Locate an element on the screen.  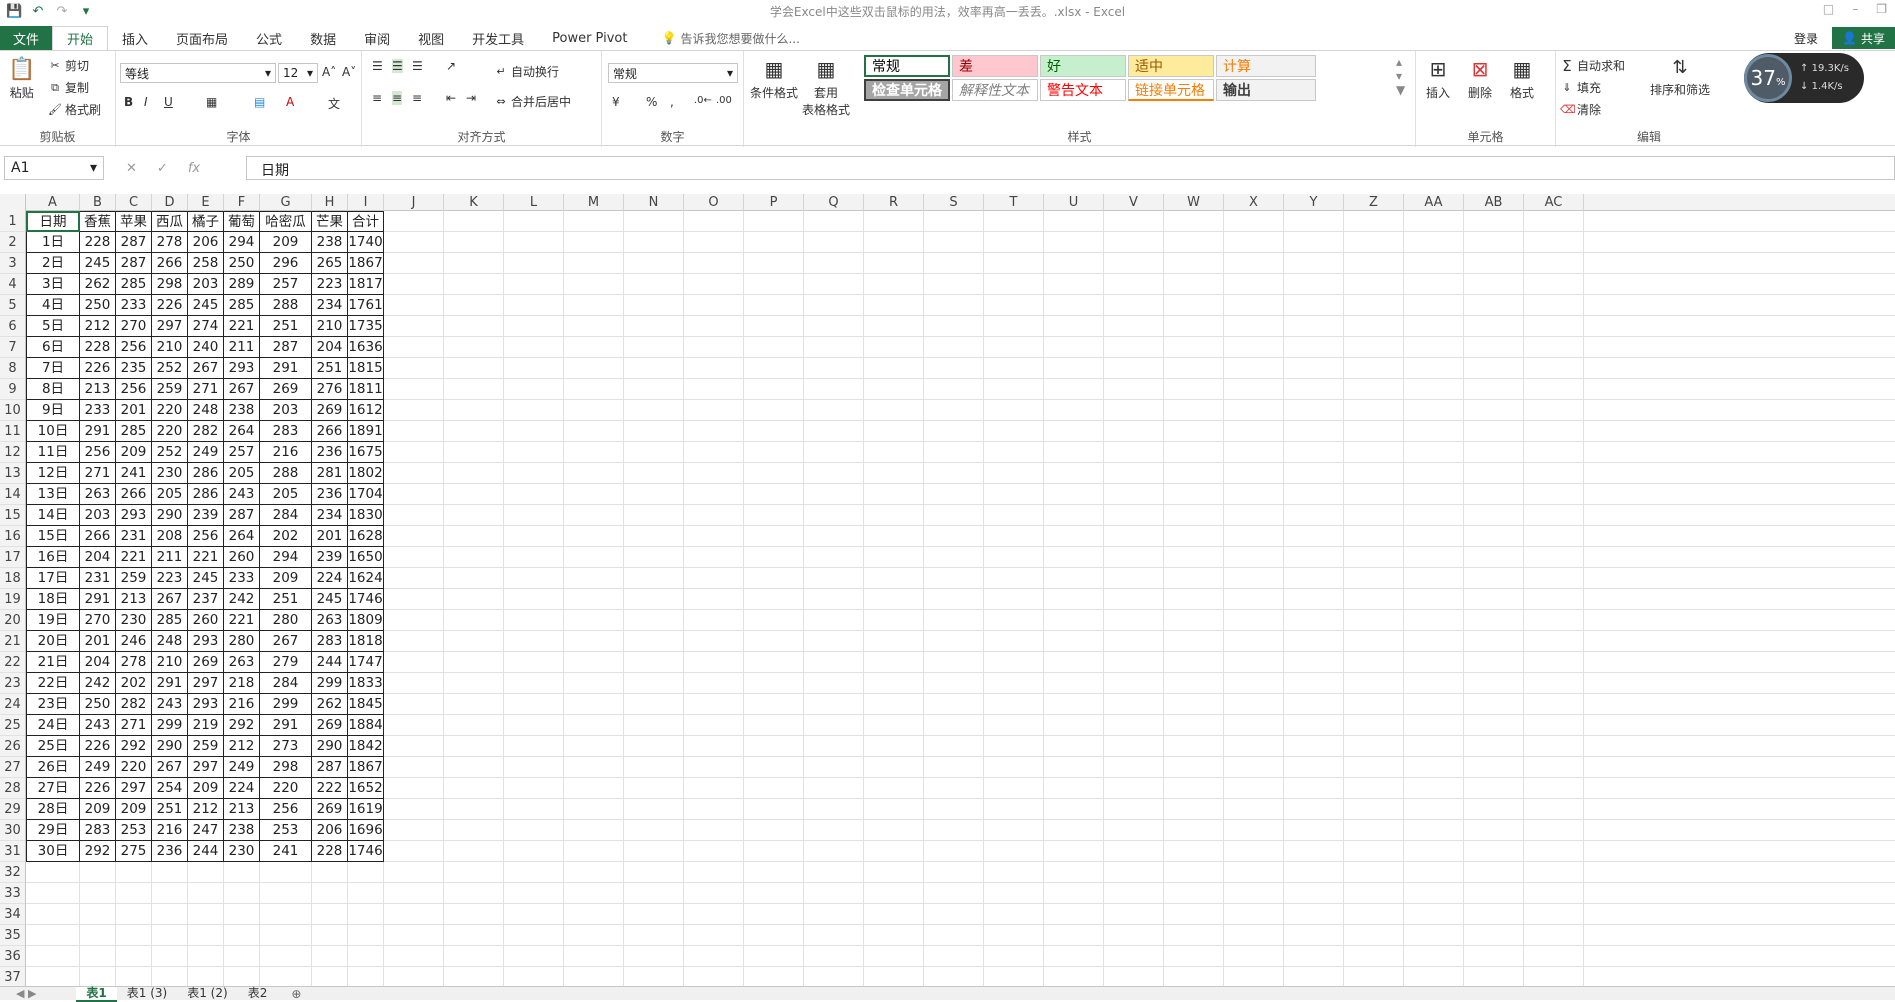
align-left-icon: ≡ is located at coordinates (377, 98).